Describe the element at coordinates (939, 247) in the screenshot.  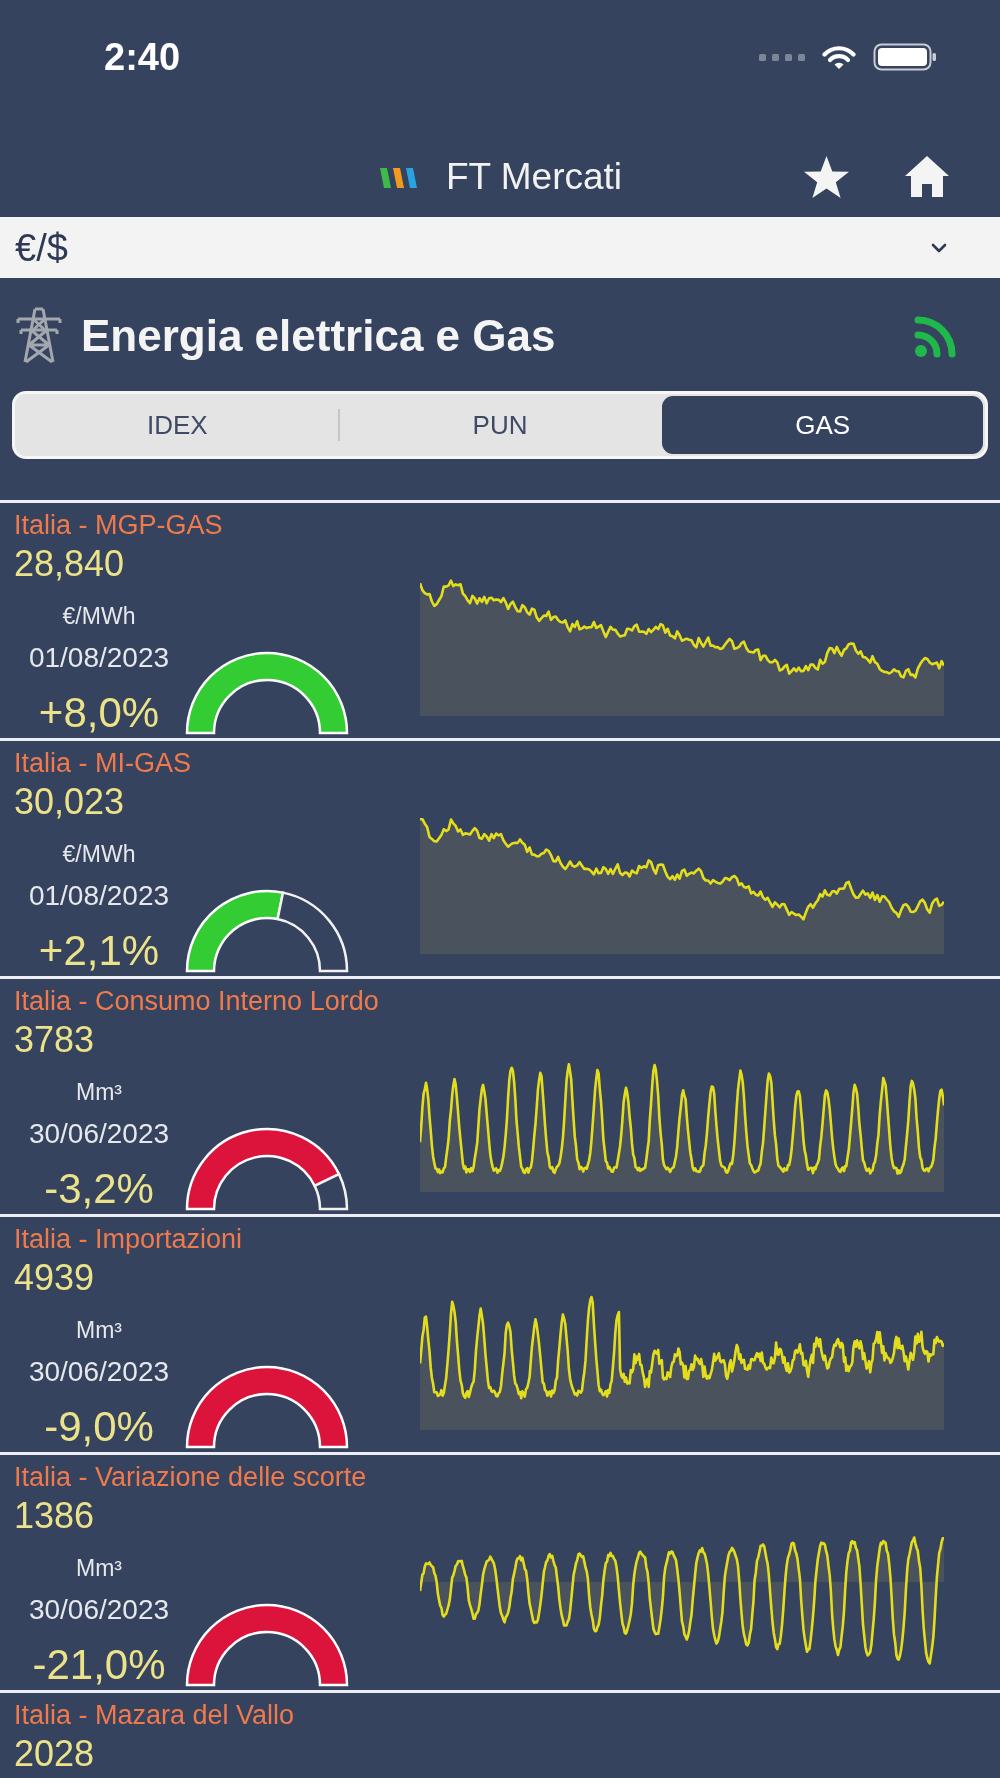
I see `chevron-down-icon` at that location.